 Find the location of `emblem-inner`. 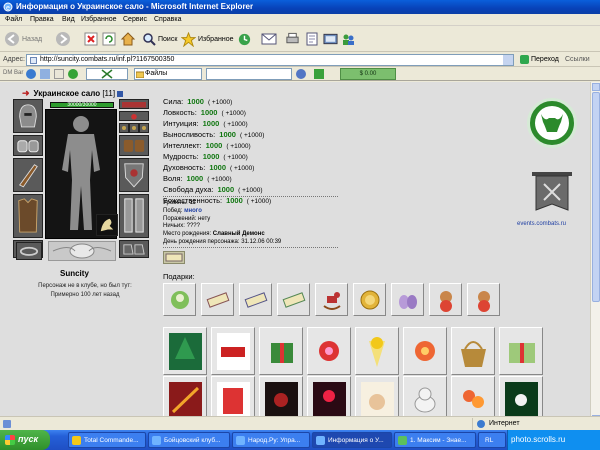

emblem-inner is located at coordinates (552, 123).